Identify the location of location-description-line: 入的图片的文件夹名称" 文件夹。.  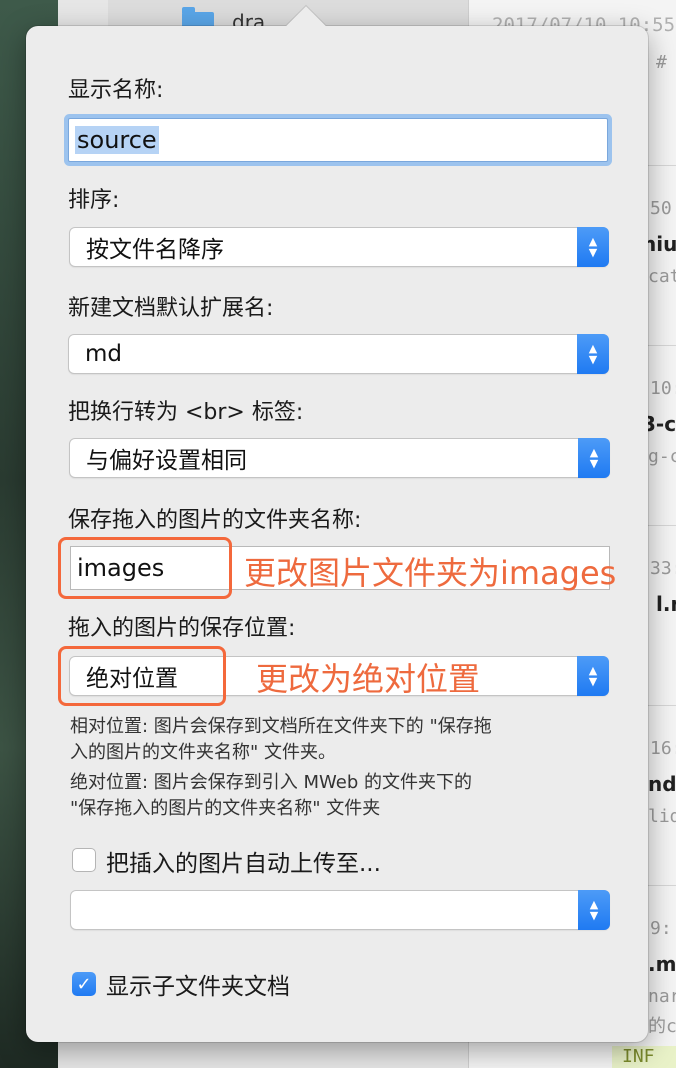
(203, 752).